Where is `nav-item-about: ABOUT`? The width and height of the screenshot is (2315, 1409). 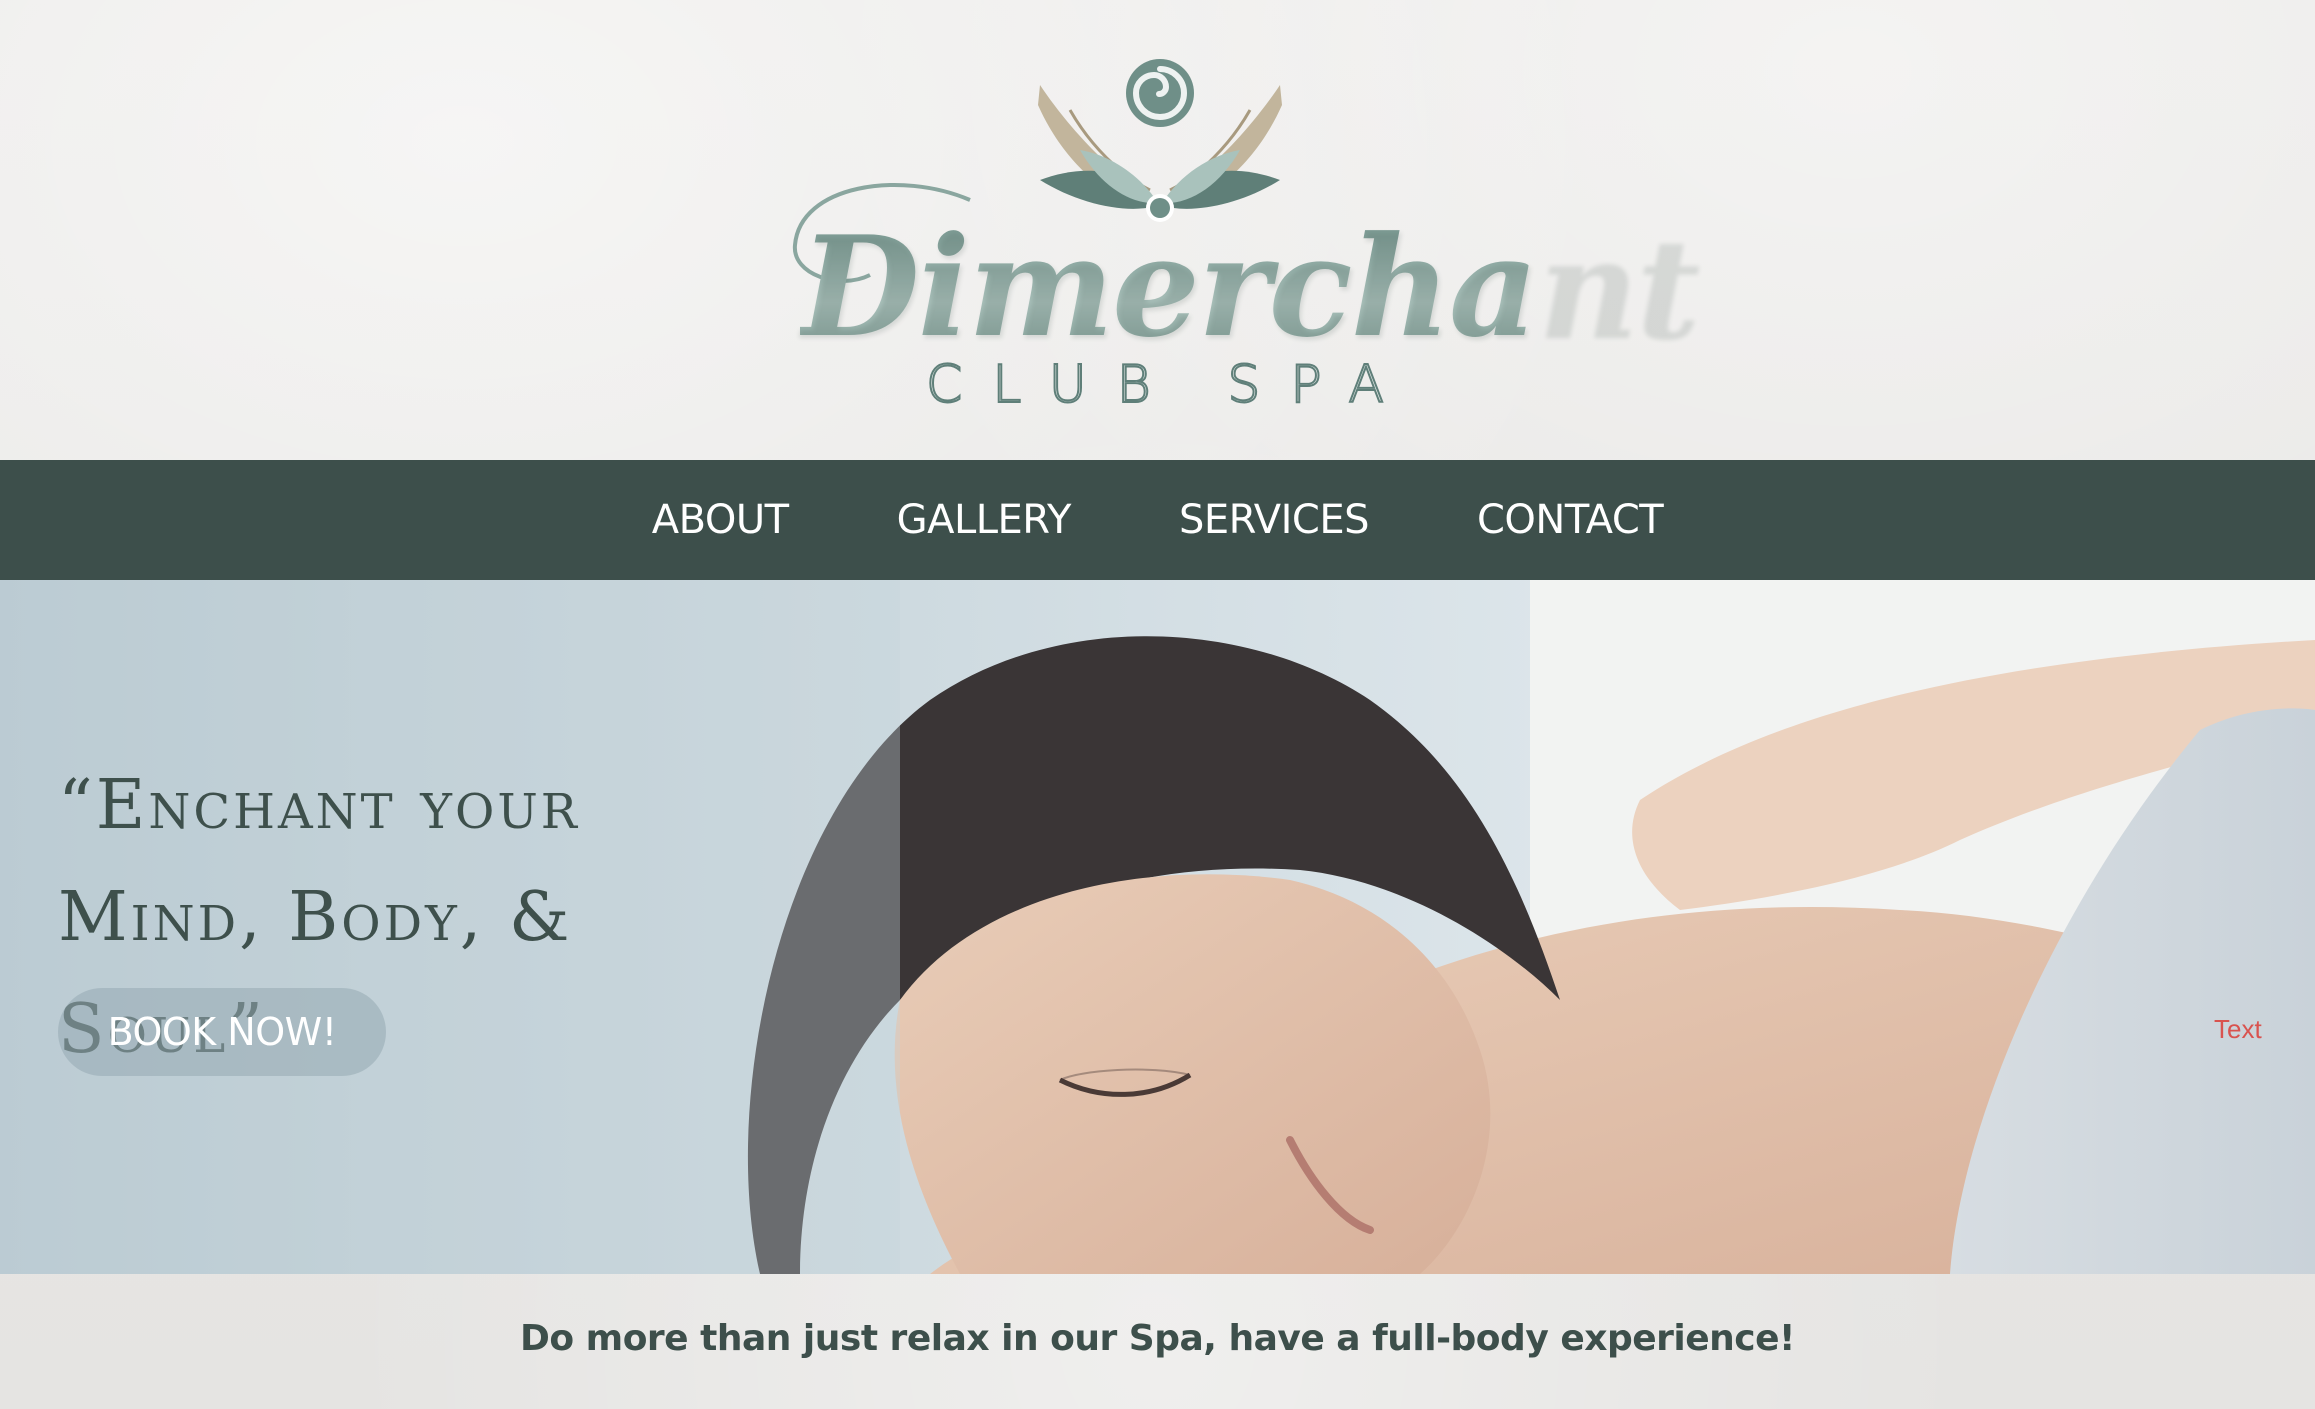
nav-item-about: ABOUT is located at coordinates (720, 520).